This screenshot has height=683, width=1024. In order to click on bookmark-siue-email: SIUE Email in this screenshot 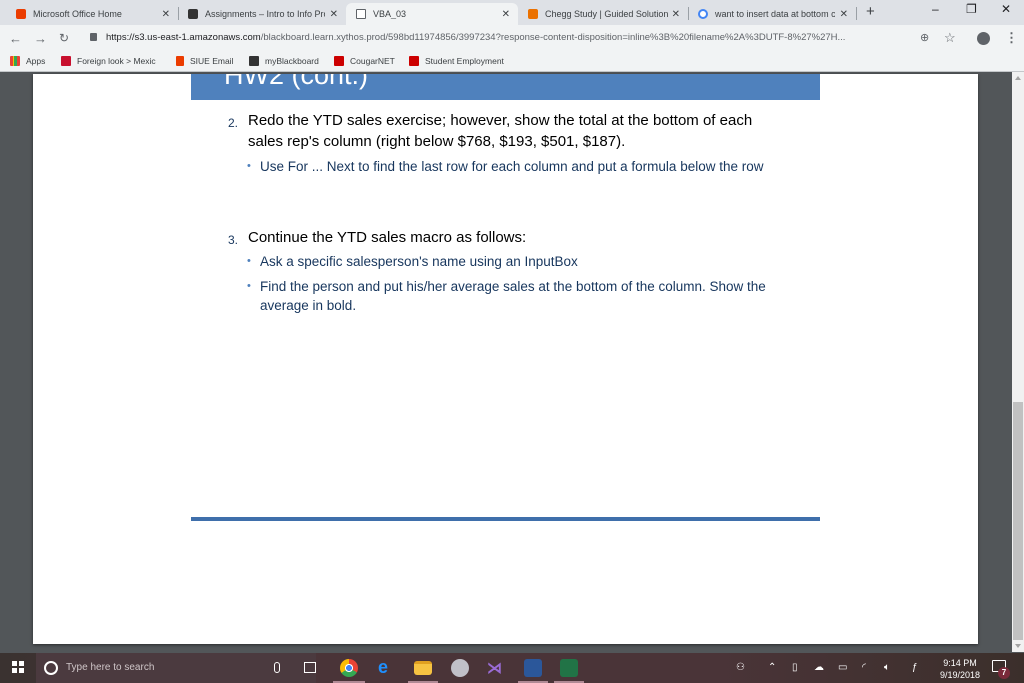, I will do `click(204, 61)`.